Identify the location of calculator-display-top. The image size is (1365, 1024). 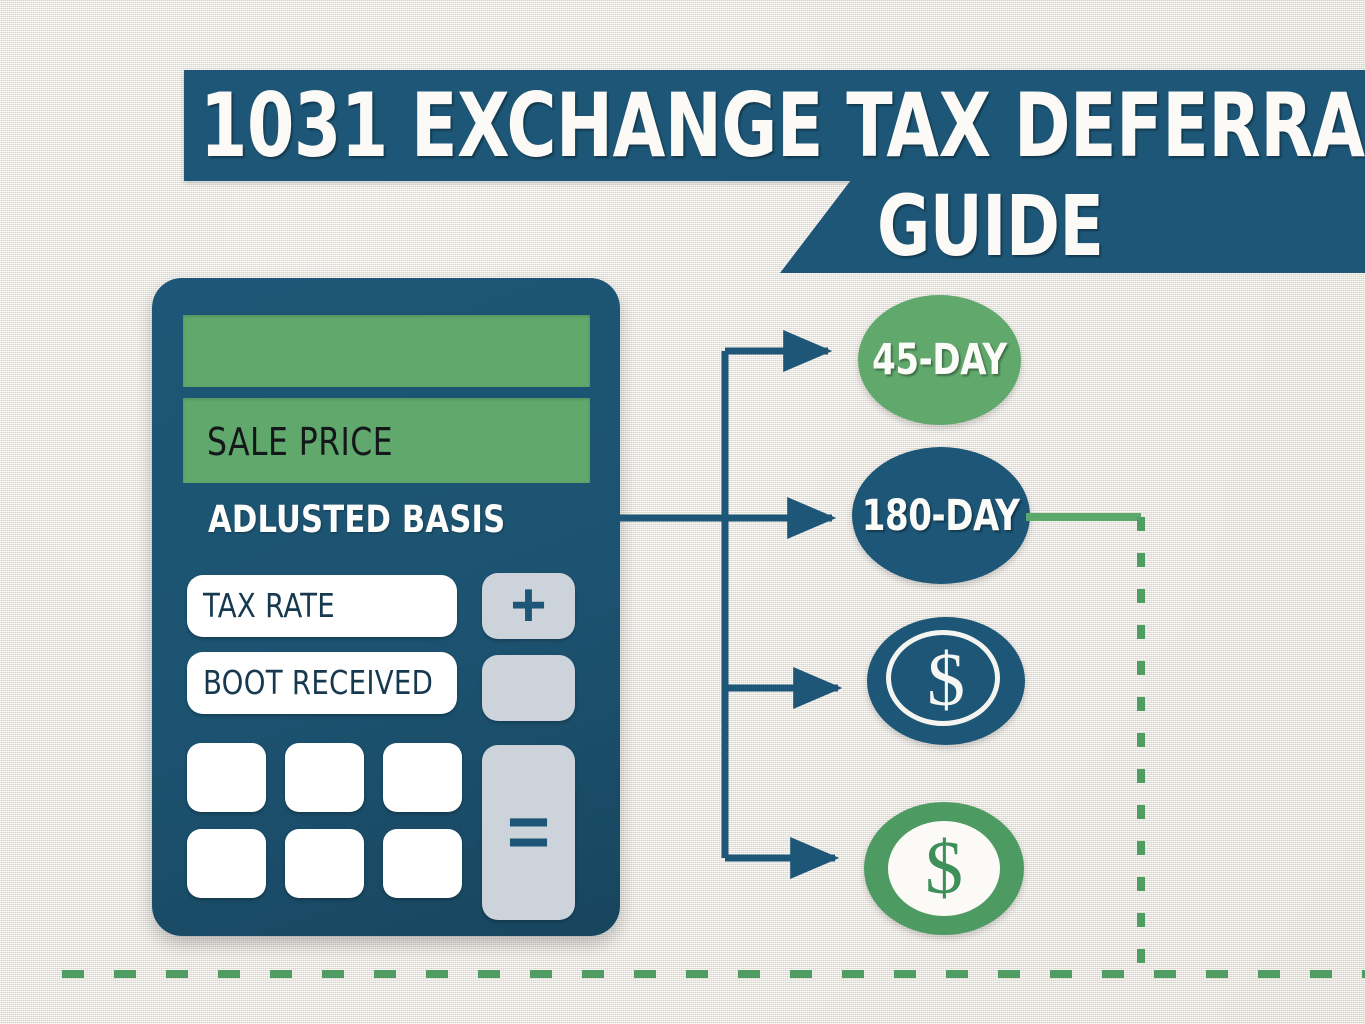
(386, 351).